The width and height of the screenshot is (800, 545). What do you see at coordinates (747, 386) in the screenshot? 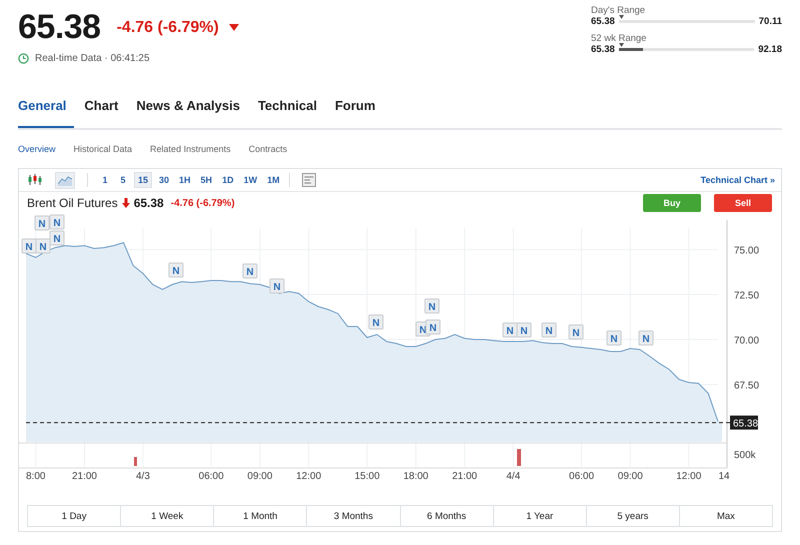
I see `y-axis-label: 67.50` at bounding box center [747, 386].